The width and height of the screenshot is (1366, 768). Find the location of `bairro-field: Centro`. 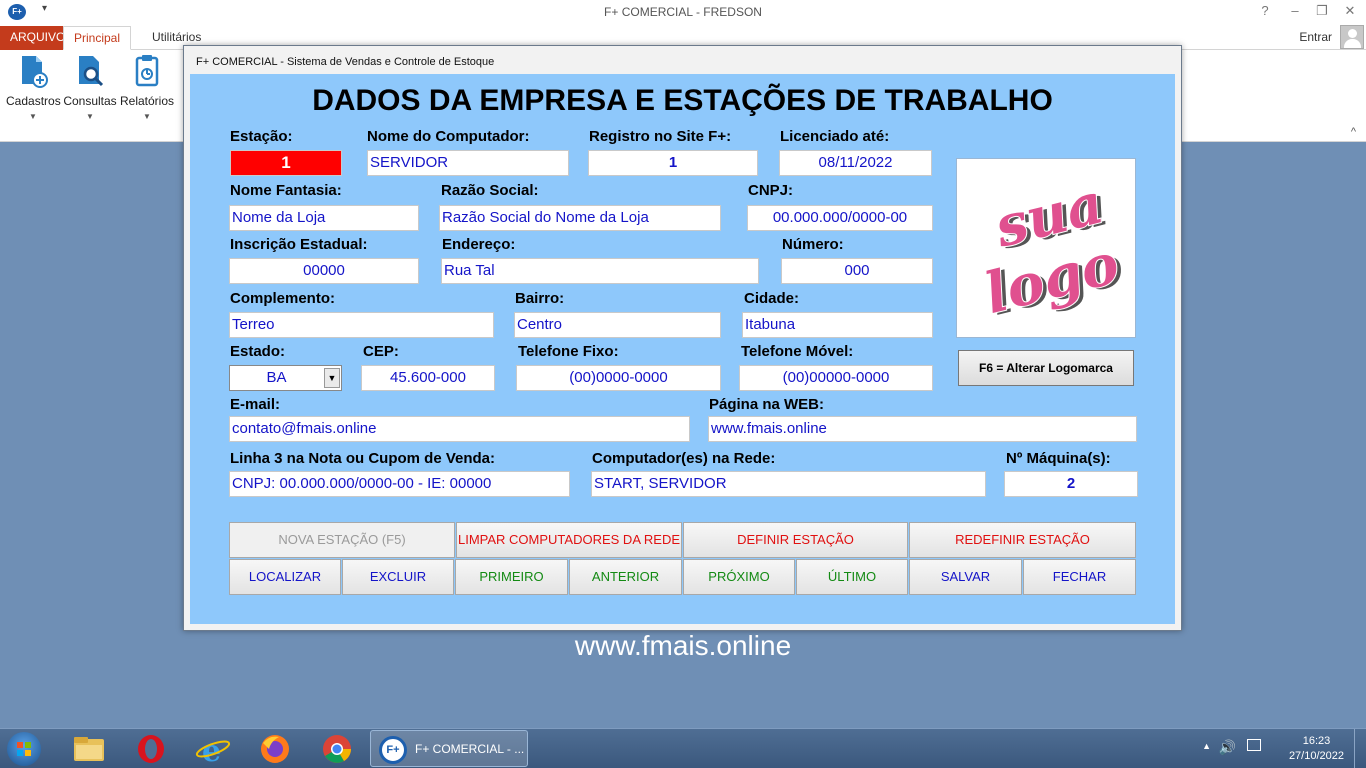

bairro-field: Centro is located at coordinates (617, 325).